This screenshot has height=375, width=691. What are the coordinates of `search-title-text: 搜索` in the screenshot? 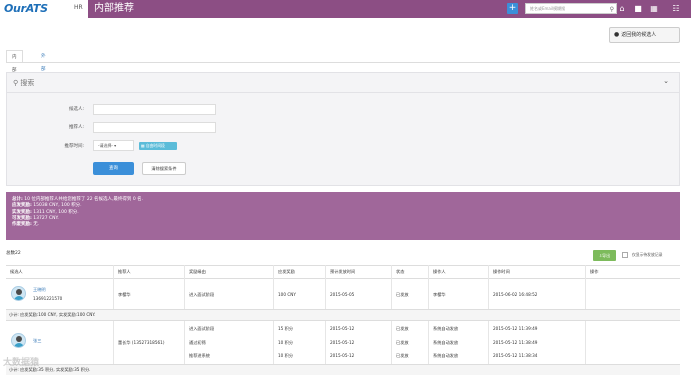 It's located at (27, 83).